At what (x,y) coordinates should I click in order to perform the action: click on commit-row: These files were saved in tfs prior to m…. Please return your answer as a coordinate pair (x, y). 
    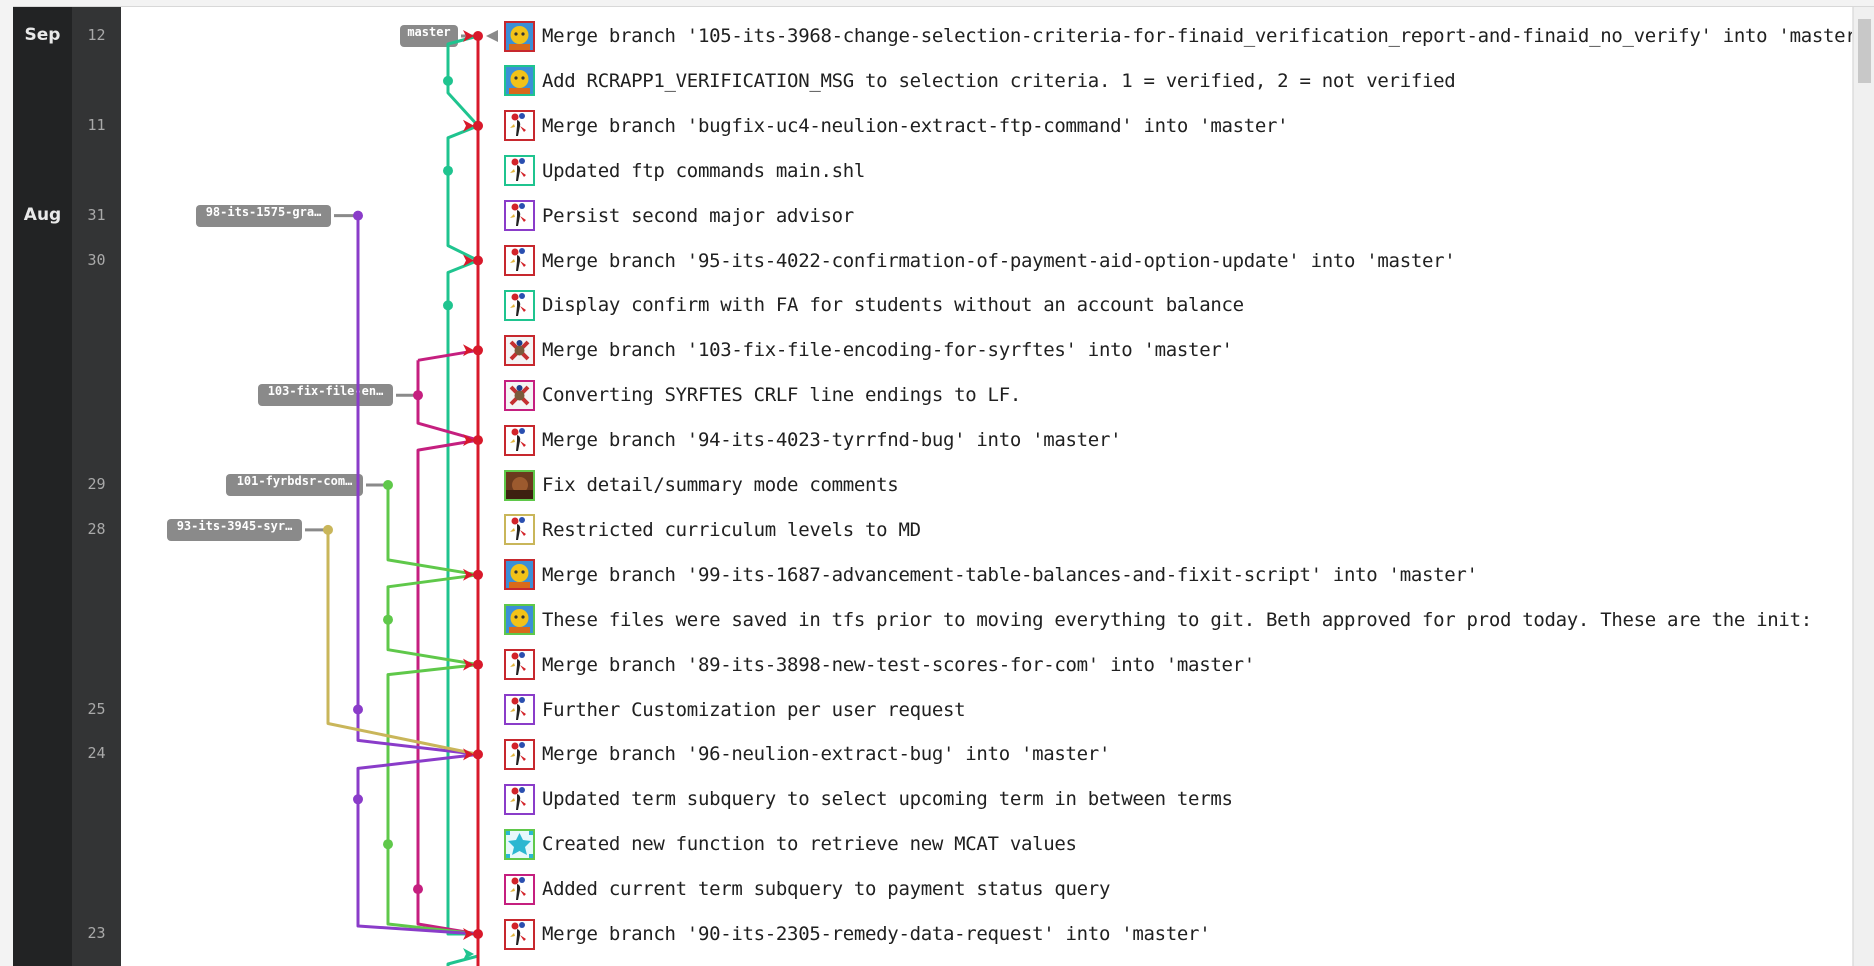
    Looking at the image, I should click on (1158, 620).